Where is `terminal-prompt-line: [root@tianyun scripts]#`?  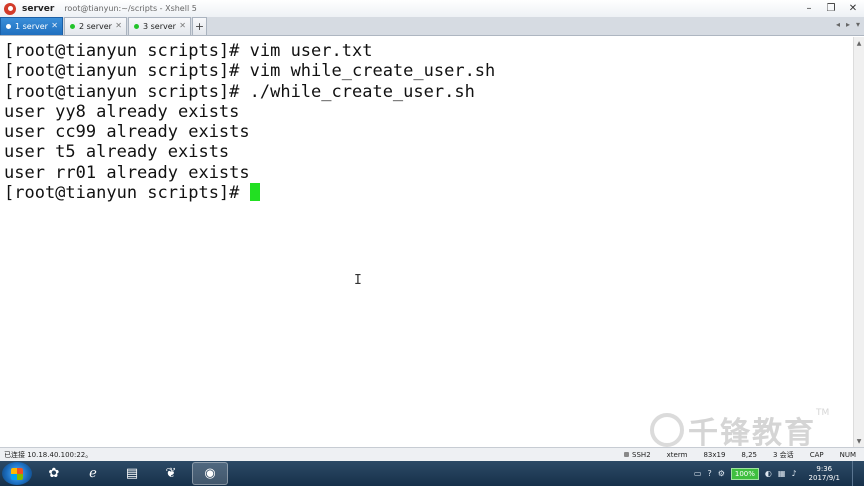
terminal-prompt-line: [root@tianyun scripts]# is located at coordinates (426, 193).